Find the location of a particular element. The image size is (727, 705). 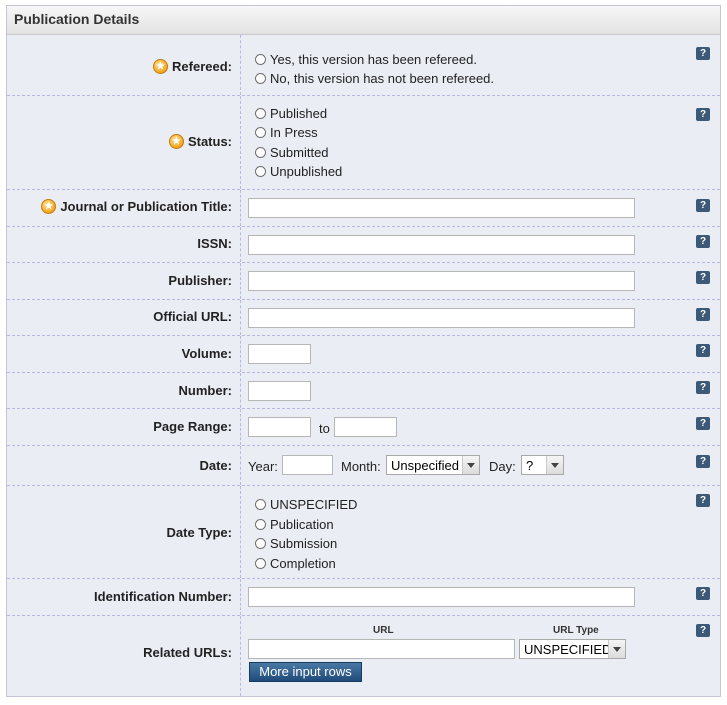

label-refereed: Refereed: is located at coordinates (192, 66).